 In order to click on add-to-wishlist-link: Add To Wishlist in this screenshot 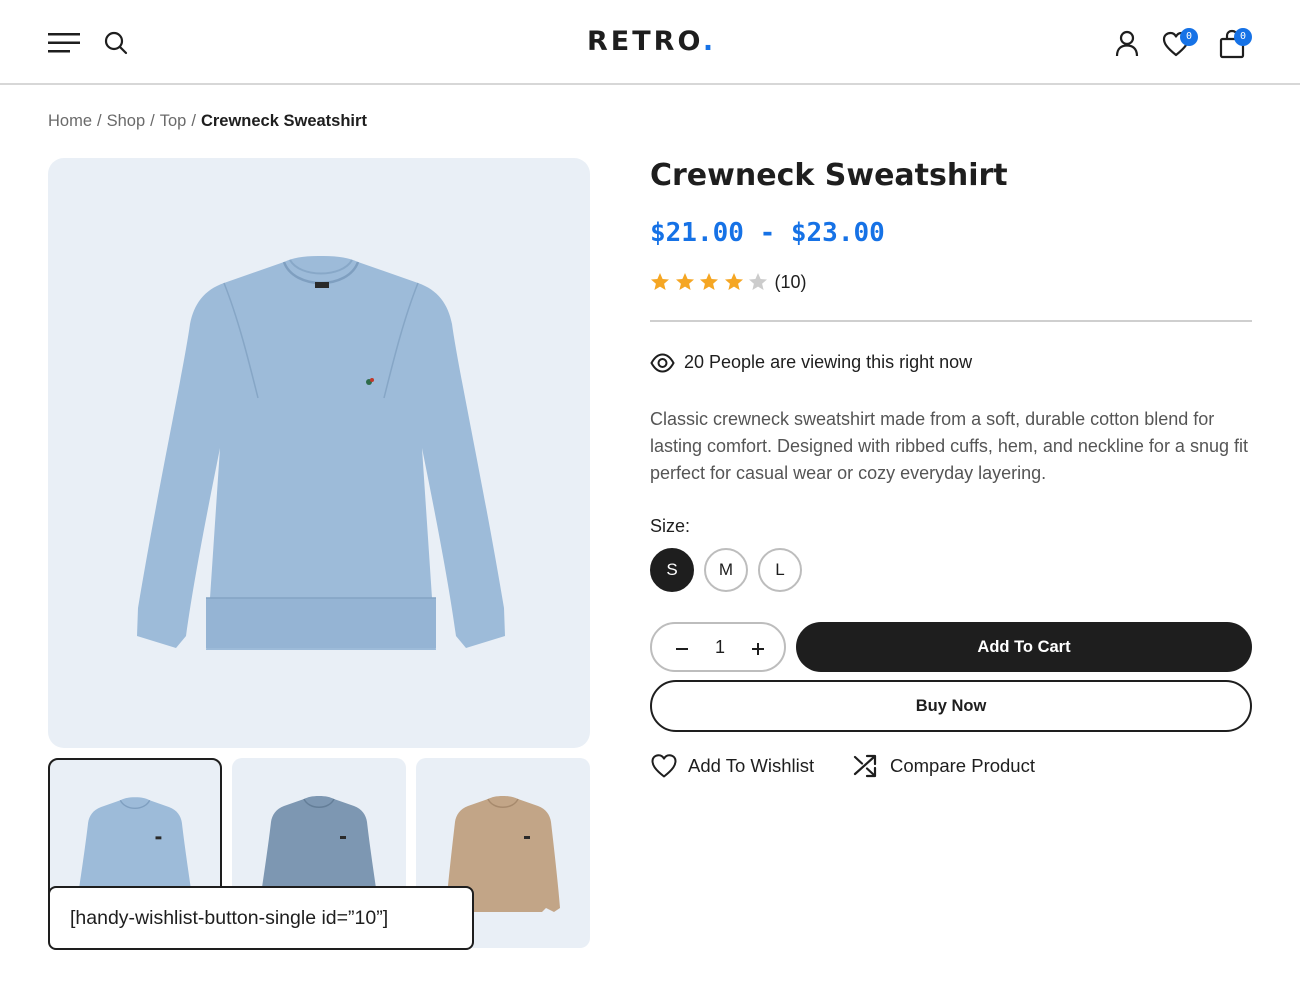, I will do `click(732, 766)`.